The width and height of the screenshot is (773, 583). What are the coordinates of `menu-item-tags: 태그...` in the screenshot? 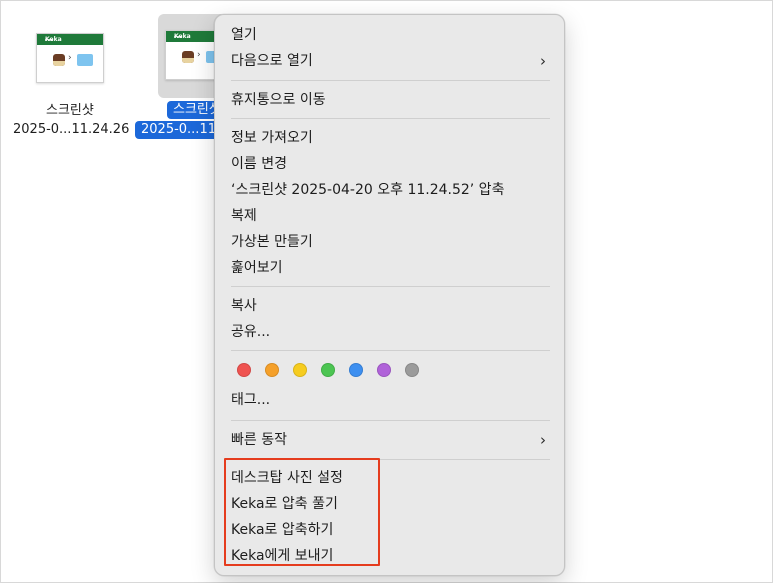 It's located at (390, 400).